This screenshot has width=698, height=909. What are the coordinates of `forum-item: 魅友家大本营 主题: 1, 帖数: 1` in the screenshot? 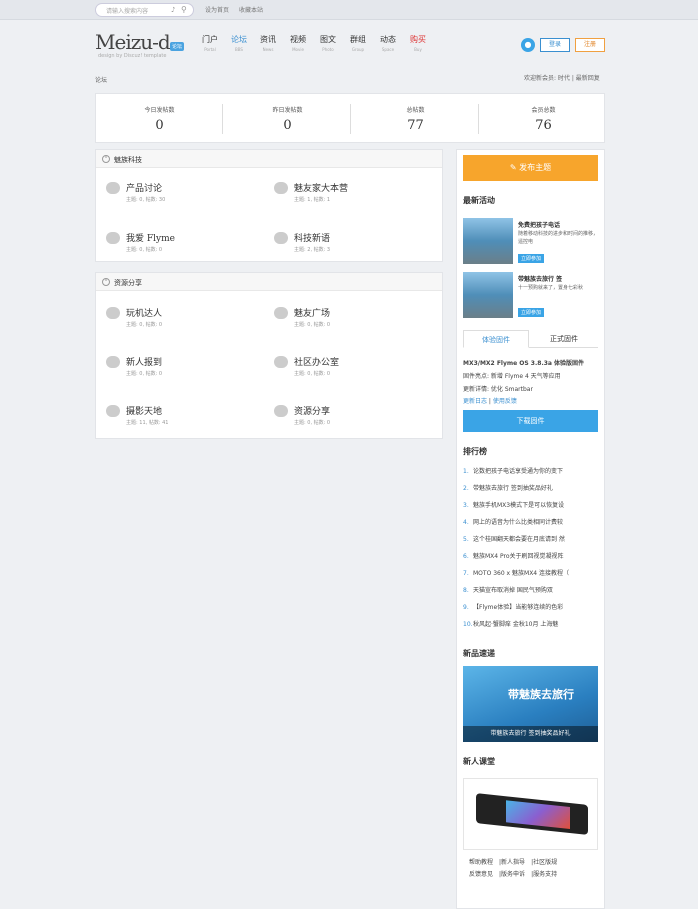 It's located at (354, 195).